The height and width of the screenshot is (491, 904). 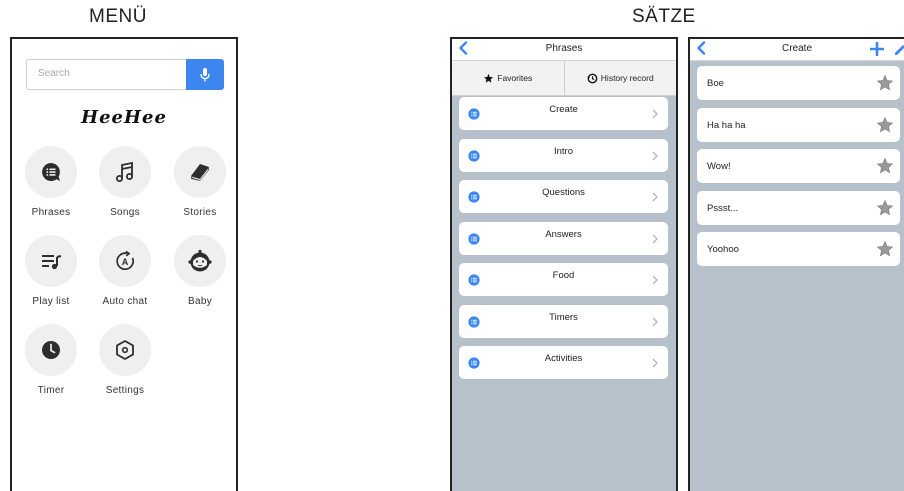 What do you see at coordinates (200, 212) in the screenshot?
I see `menu-item-label: Stories` at bounding box center [200, 212].